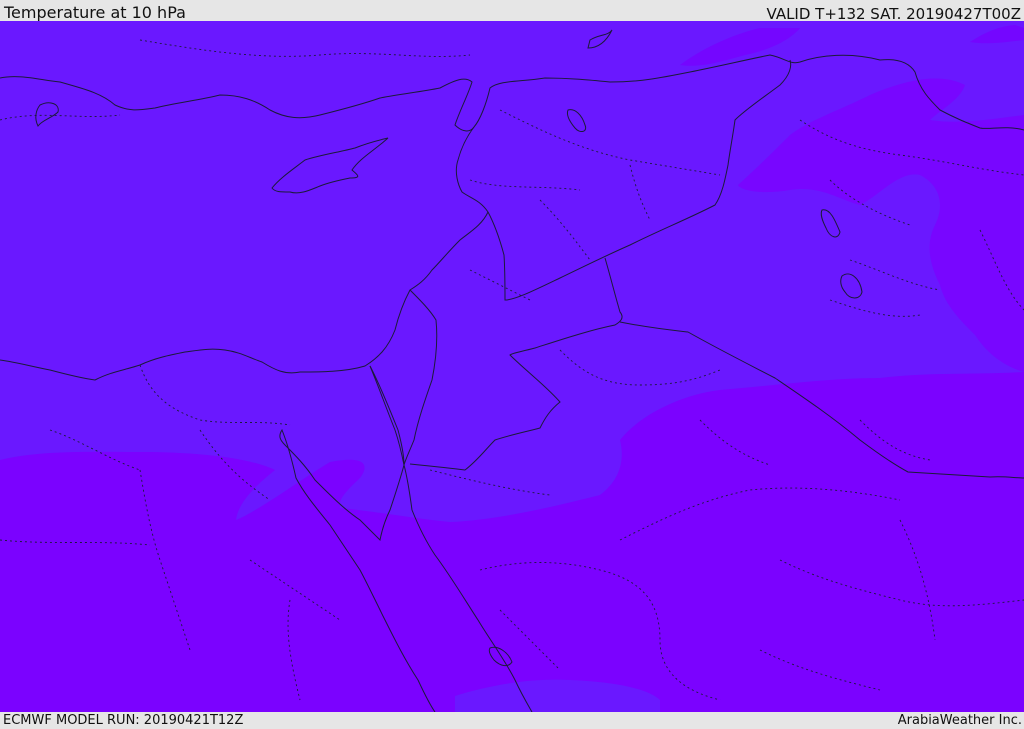  Describe the element at coordinates (959, 720) in the screenshot. I see `credit-label: ArabiaWeather Inc.` at that location.